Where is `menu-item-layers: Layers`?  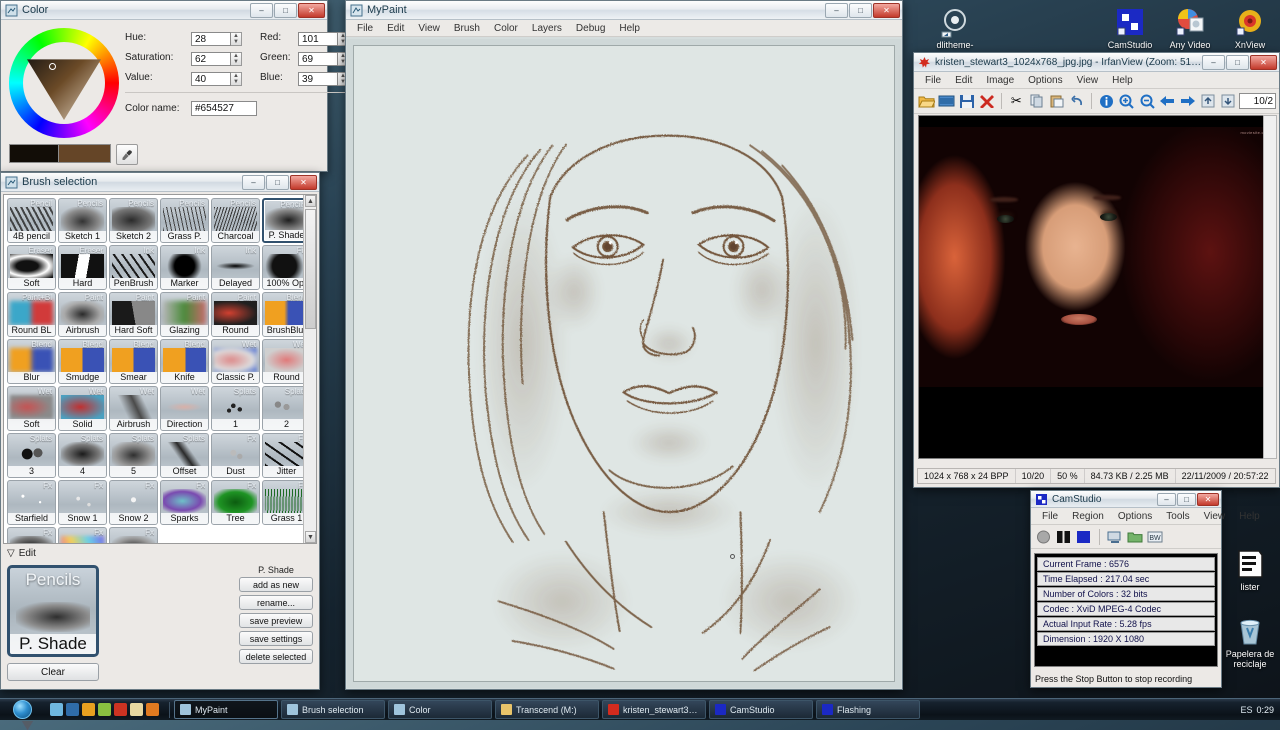 menu-item-layers: Layers is located at coordinates (547, 28).